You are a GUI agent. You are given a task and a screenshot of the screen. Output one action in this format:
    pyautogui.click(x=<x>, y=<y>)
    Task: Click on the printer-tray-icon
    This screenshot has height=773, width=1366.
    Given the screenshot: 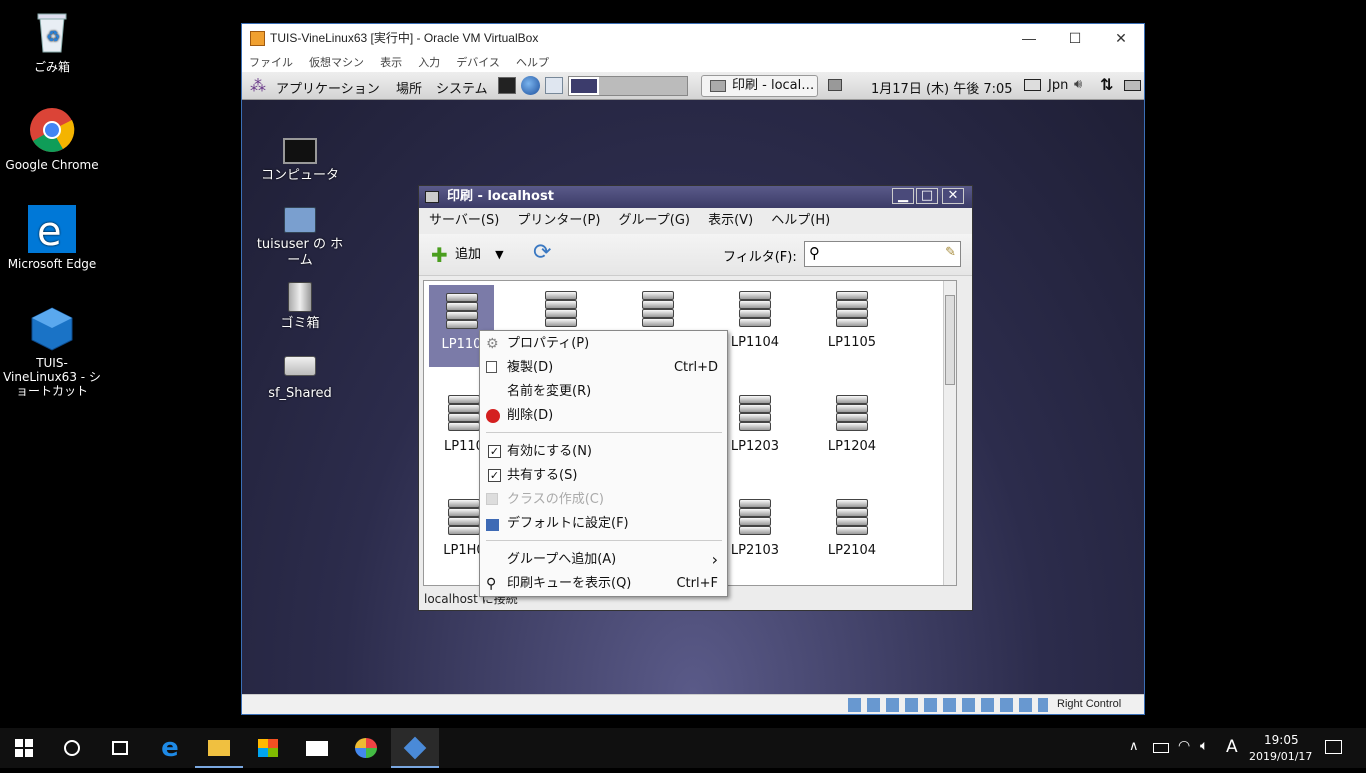 What is the action you would take?
    pyautogui.click(x=835, y=85)
    